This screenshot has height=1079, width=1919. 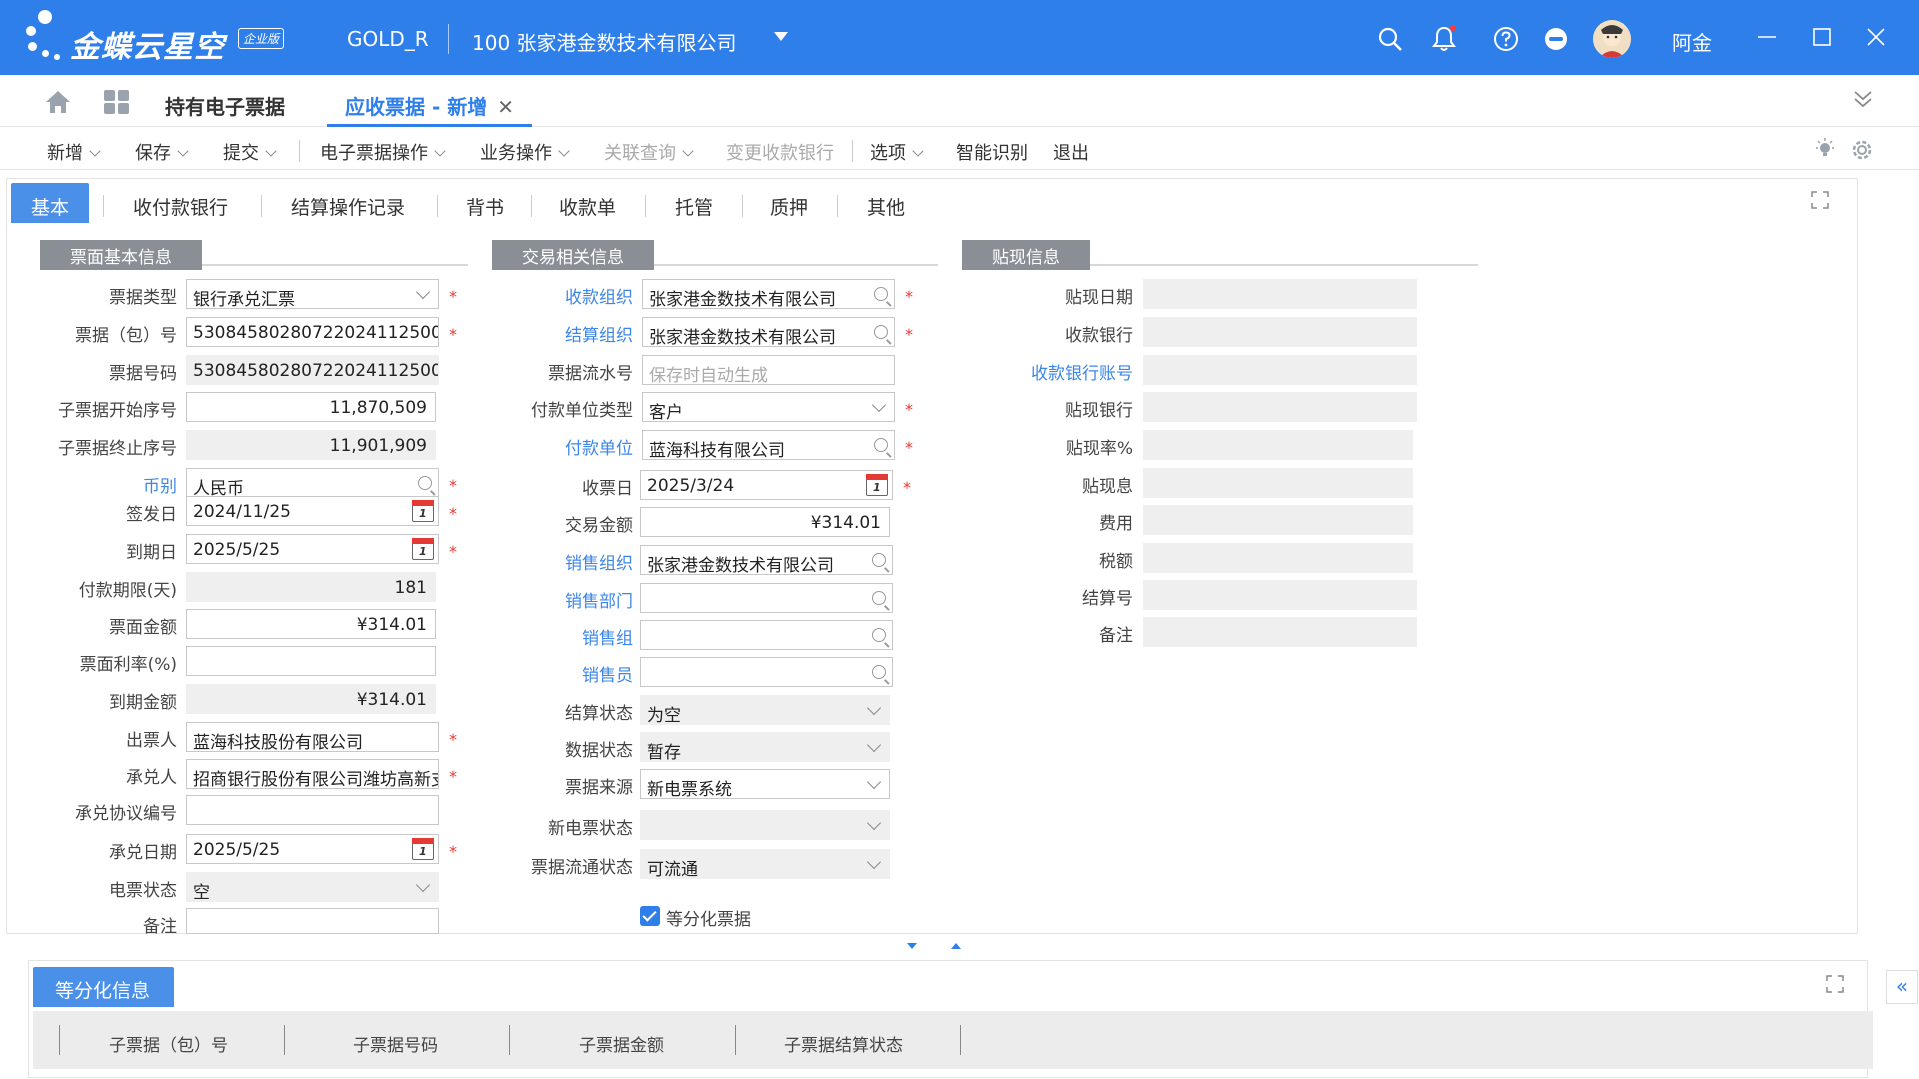 I want to click on due-date-input: 2025/5/25 1, so click(x=312, y=549).